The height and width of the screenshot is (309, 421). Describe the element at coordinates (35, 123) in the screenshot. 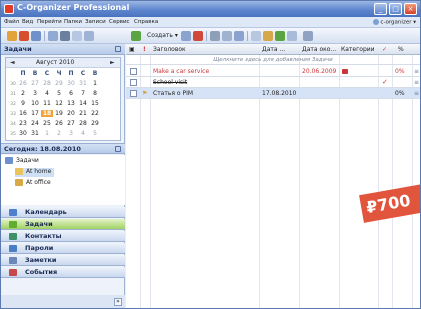

I see `calendar-day: 24` at that location.